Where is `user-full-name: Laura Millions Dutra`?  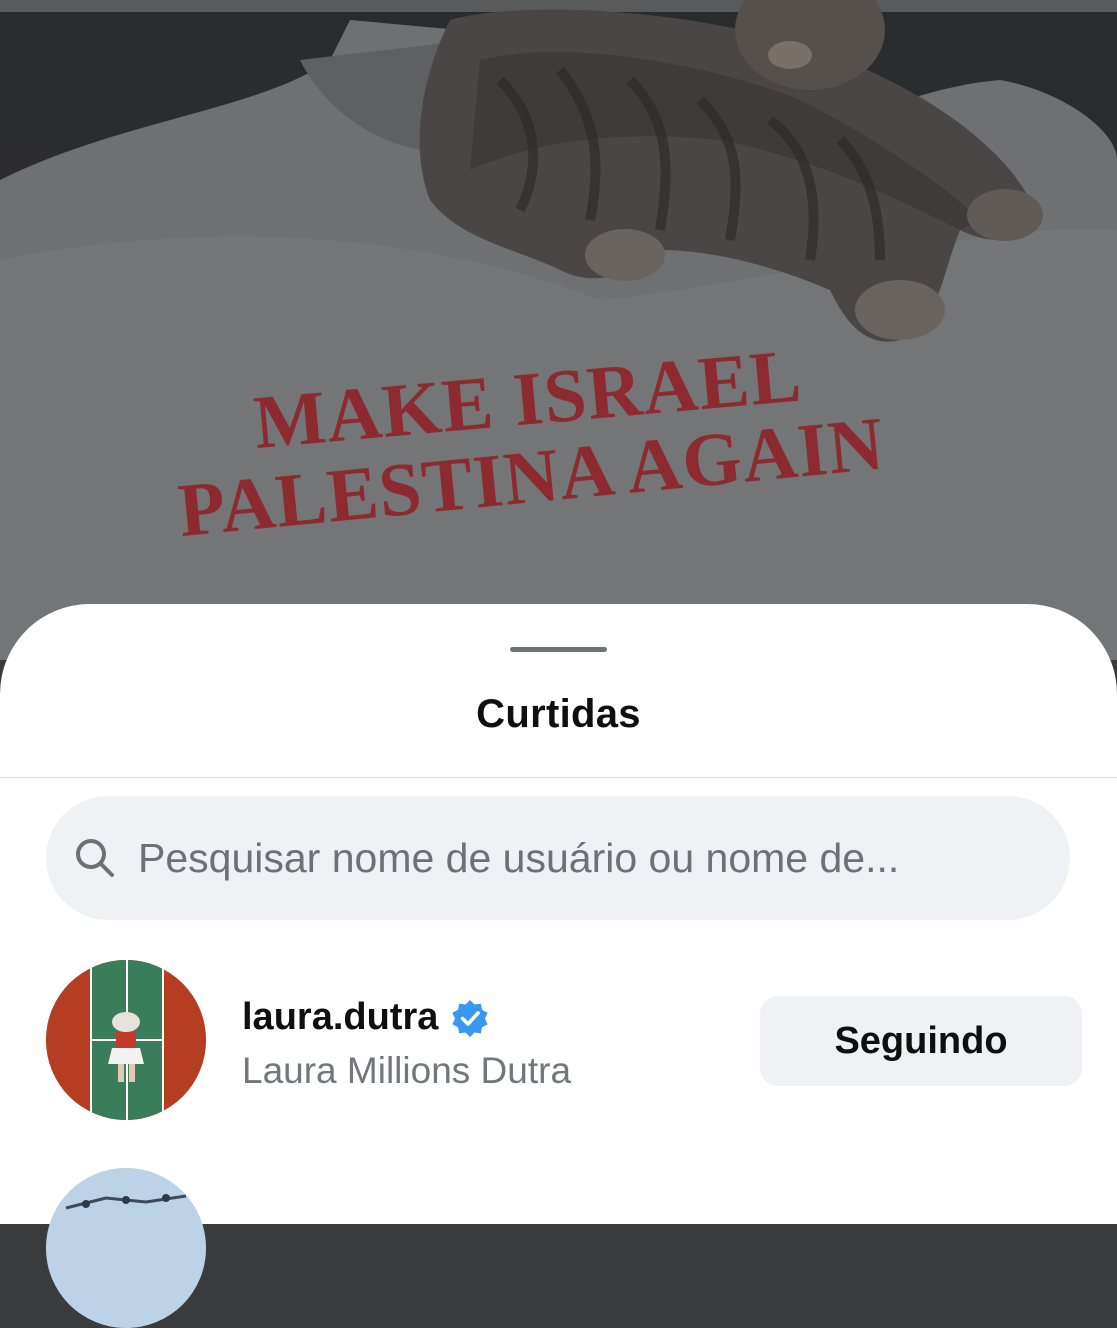
user-full-name: Laura Millions Dutra is located at coordinates (407, 1070).